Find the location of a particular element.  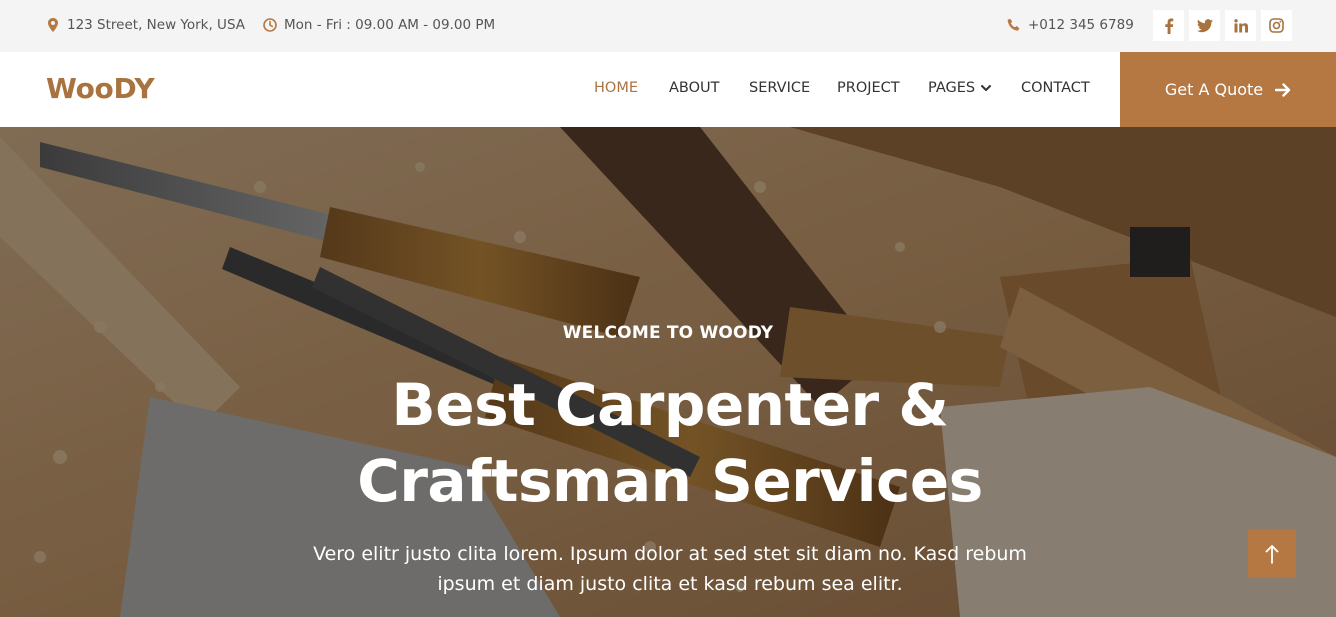

address-info: 123 Street, New York, USA is located at coordinates (145, 25).